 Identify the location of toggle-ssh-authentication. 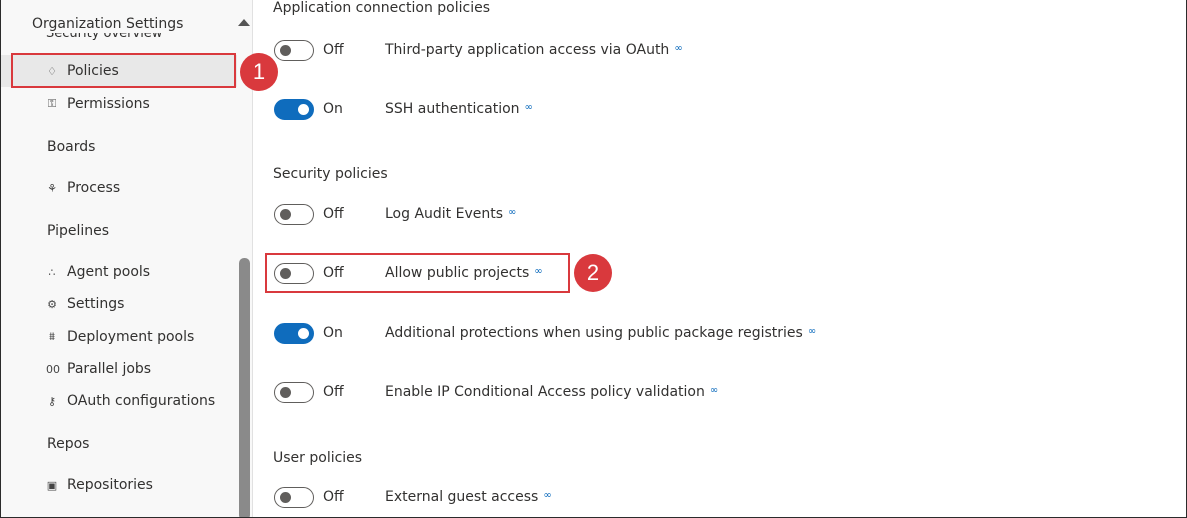
(294, 109).